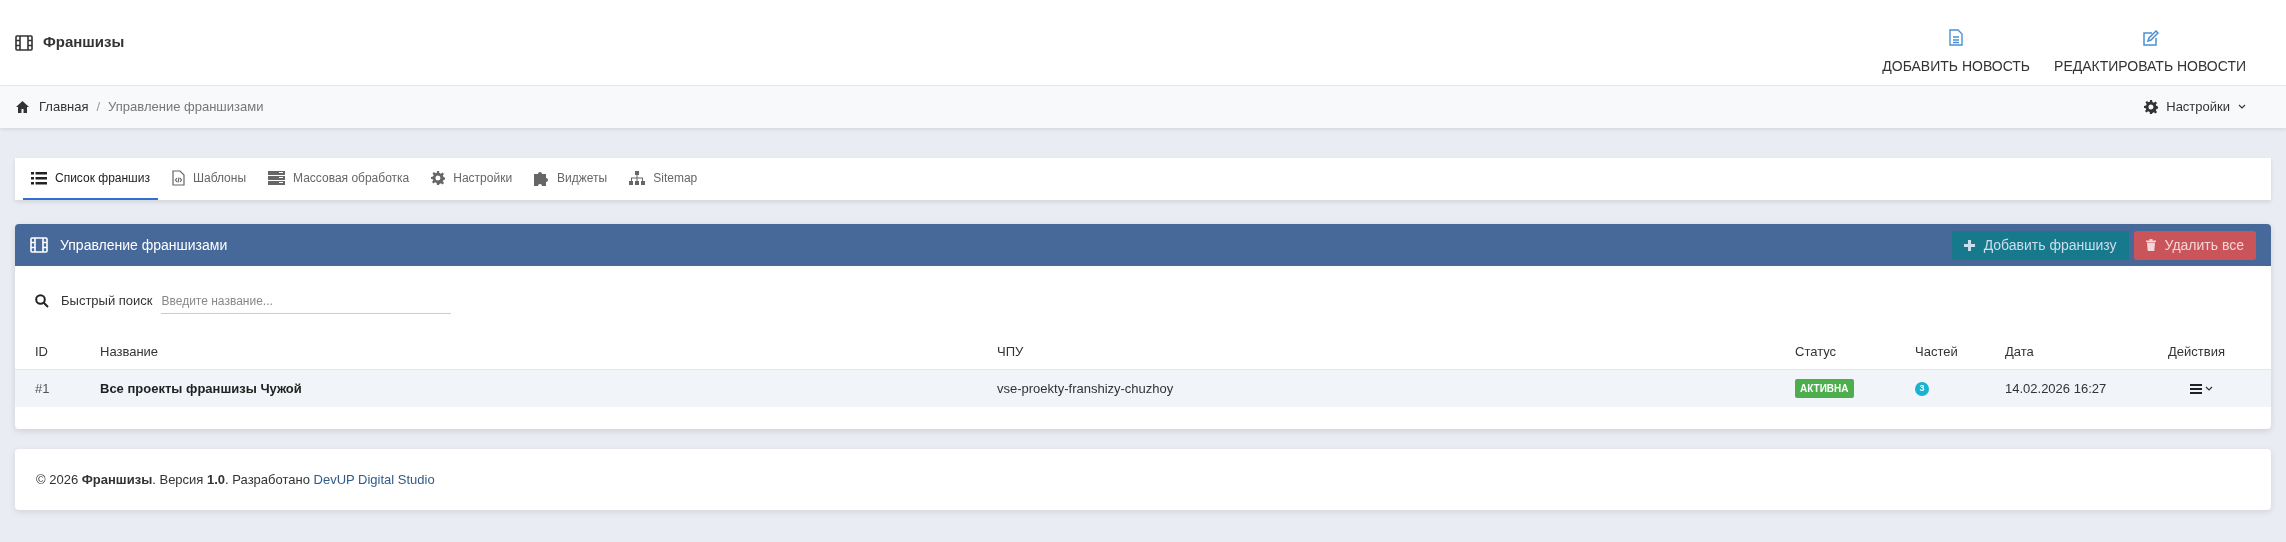 The height and width of the screenshot is (542, 2286). What do you see at coordinates (542, 178) in the screenshot?
I see `puzzle-icon` at bounding box center [542, 178].